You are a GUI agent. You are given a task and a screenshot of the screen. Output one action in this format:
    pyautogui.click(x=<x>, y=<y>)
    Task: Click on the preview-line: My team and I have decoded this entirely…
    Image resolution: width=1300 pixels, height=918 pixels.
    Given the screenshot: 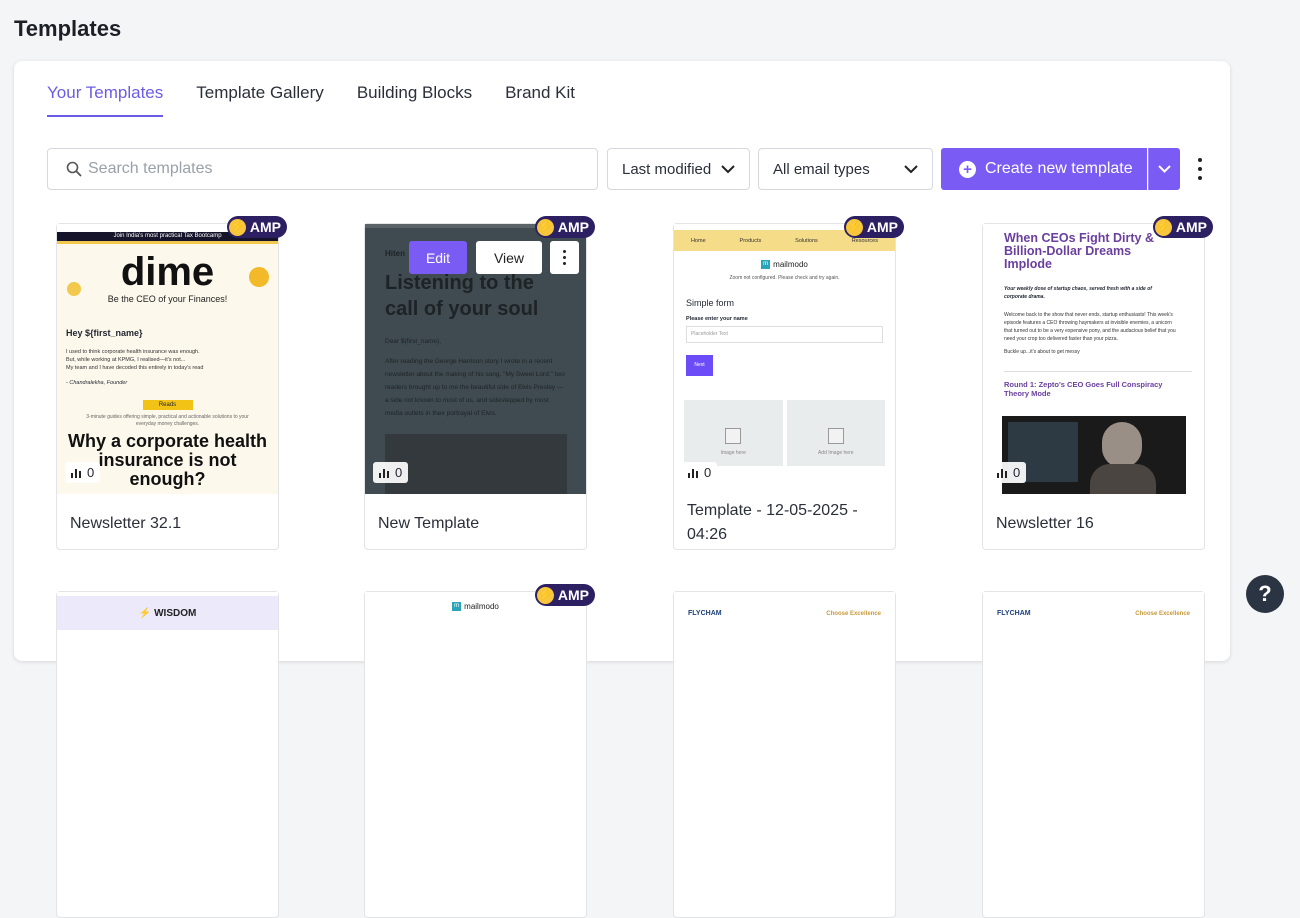 What is the action you would take?
    pyautogui.click(x=135, y=368)
    